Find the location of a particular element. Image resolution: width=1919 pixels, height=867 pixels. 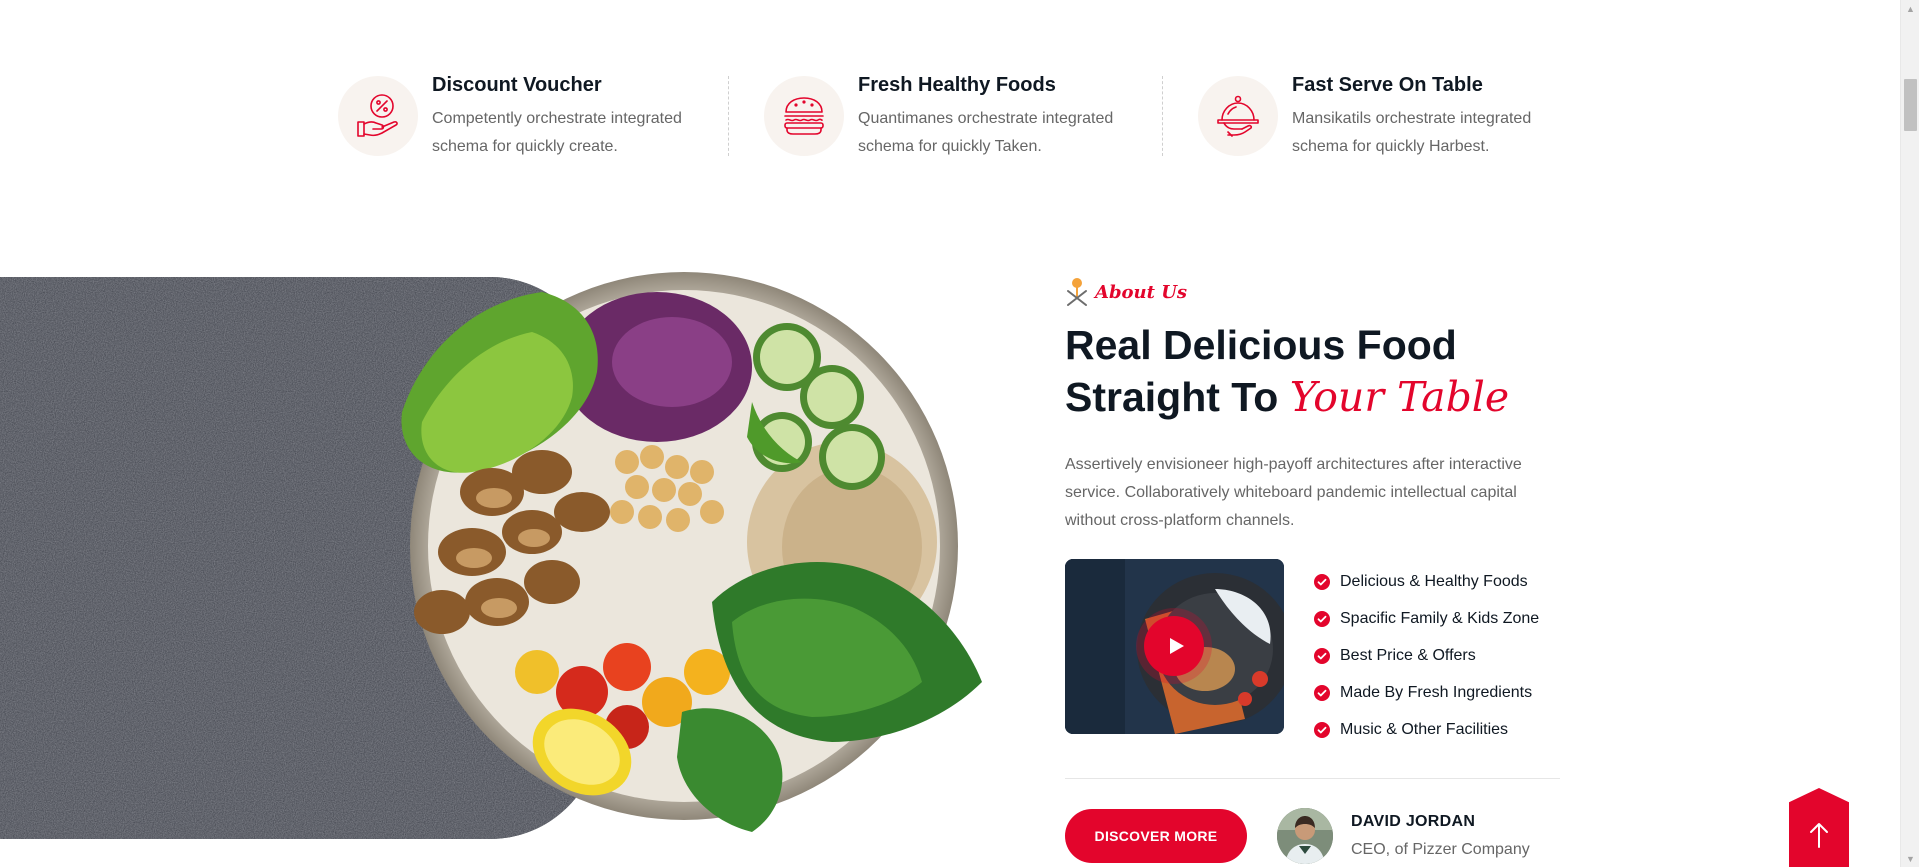

checklist-item: Music & Other Facilities is located at coordinates (1426, 729).